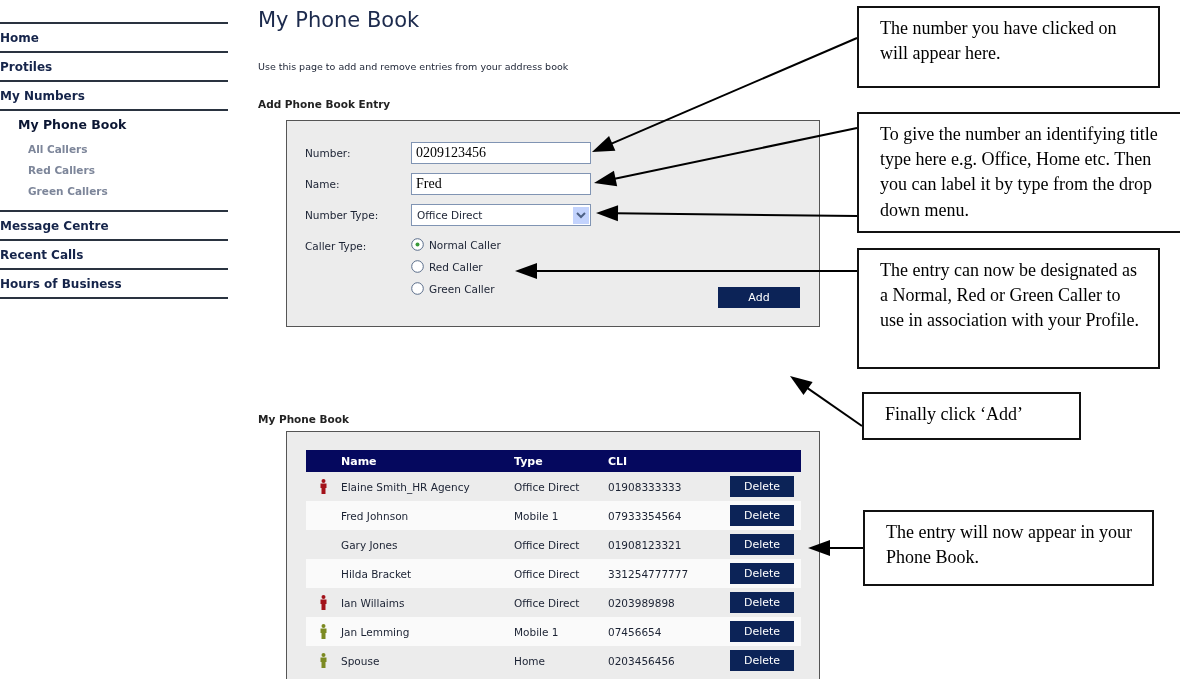 This screenshot has height=679, width=1180. What do you see at coordinates (339, 20) in the screenshot?
I see `page-title: My Phone Book` at bounding box center [339, 20].